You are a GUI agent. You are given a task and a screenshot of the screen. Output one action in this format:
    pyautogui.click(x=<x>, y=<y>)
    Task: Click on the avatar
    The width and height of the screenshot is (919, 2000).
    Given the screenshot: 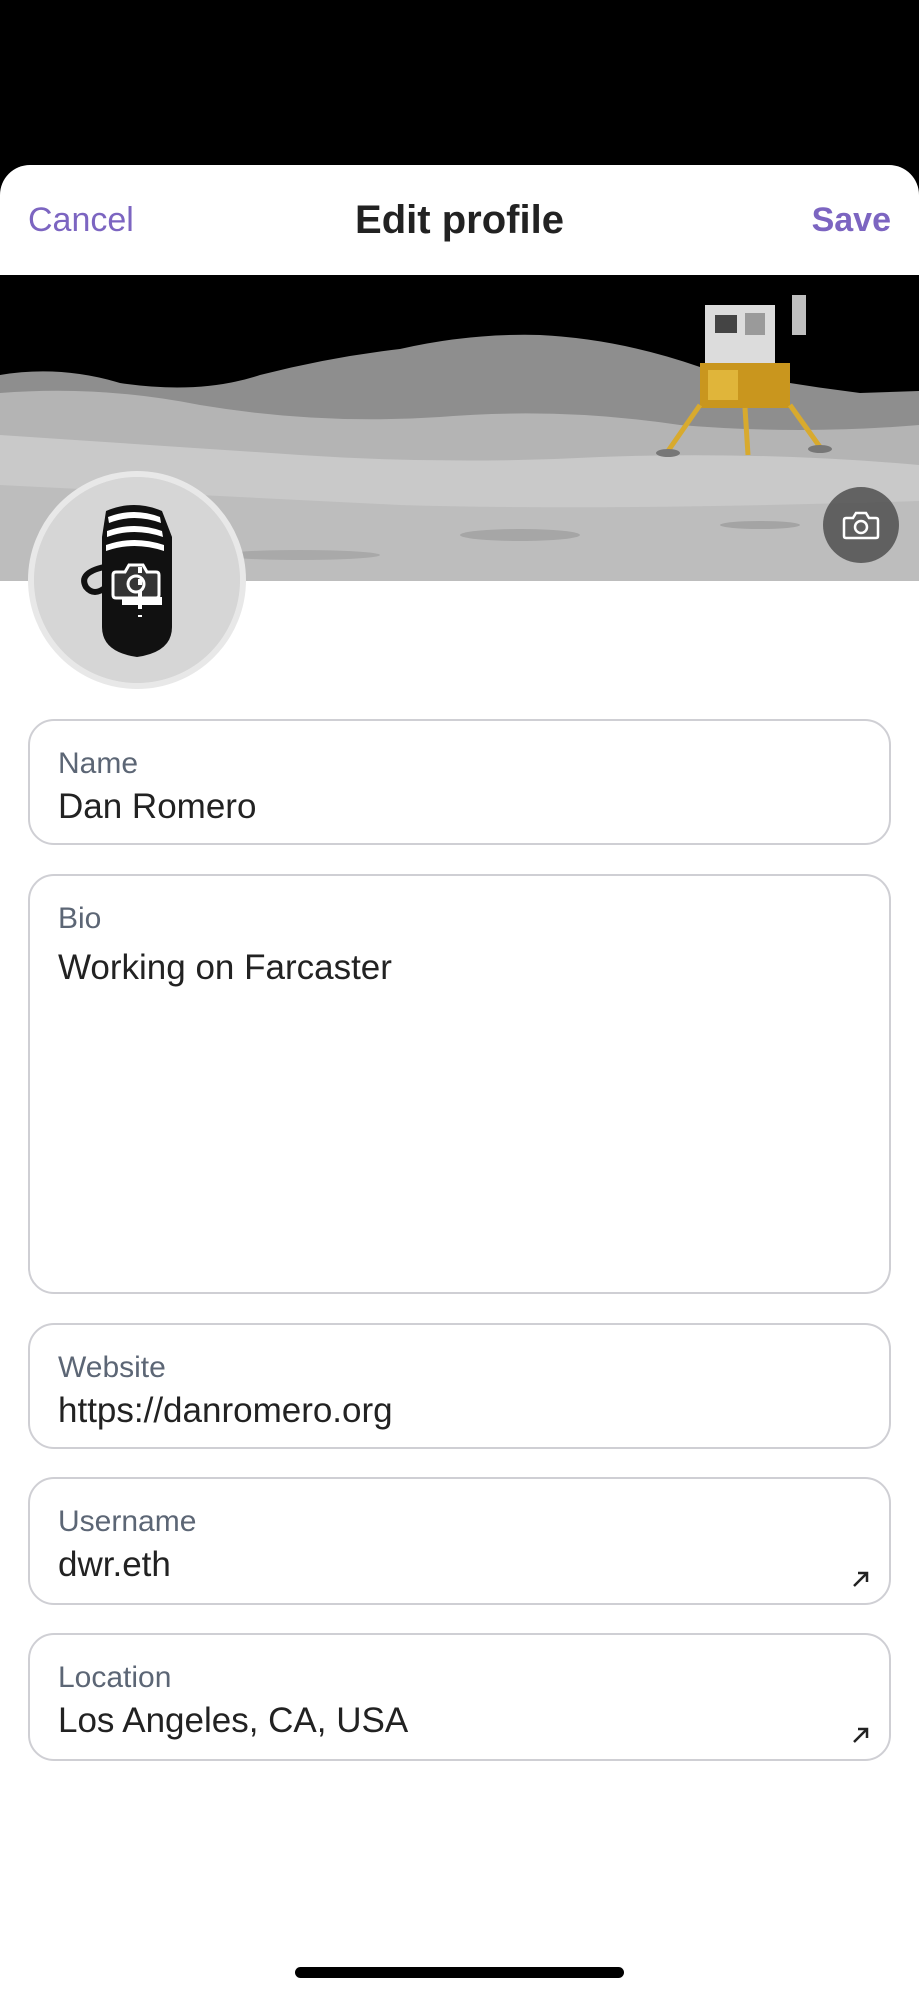 What is the action you would take?
    pyautogui.click(x=137, y=580)
    